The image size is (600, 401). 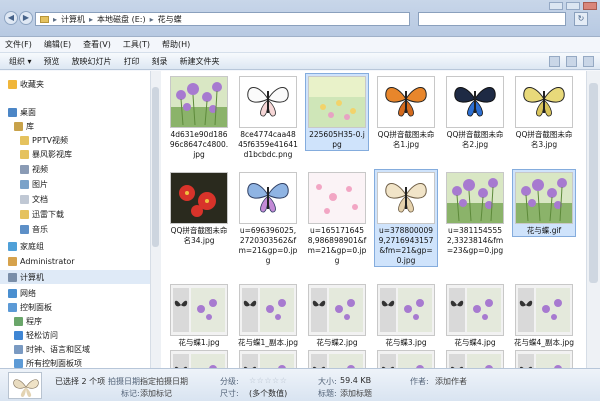 What do you see at coordinates (268, 315) in the screenshot?
I see `file-tile: 花与蝶1_副本.jpg` at bounding box center [268, 315].